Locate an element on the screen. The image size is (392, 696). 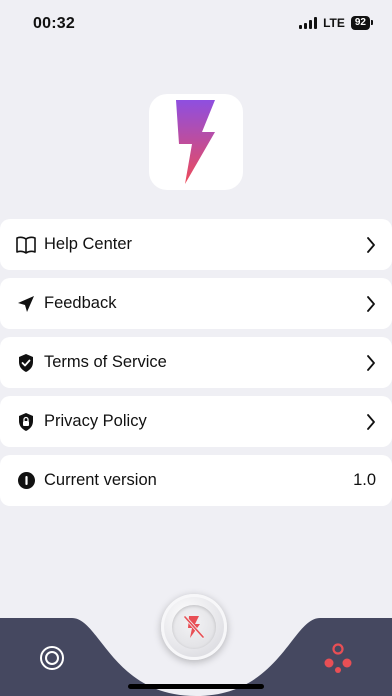
share-nodes-icon is located at coordinates (338, 658).